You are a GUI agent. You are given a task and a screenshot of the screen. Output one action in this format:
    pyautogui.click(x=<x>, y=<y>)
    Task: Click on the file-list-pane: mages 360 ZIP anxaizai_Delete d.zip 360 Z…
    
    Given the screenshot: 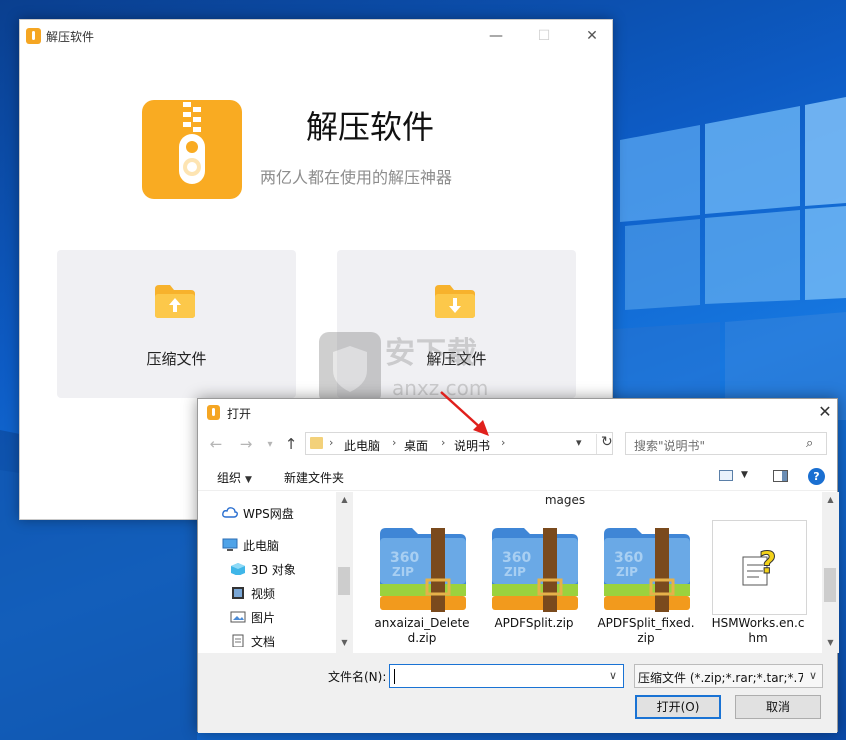 What is the action you would take?
    pyautogui.click(x=588, y=572)
    